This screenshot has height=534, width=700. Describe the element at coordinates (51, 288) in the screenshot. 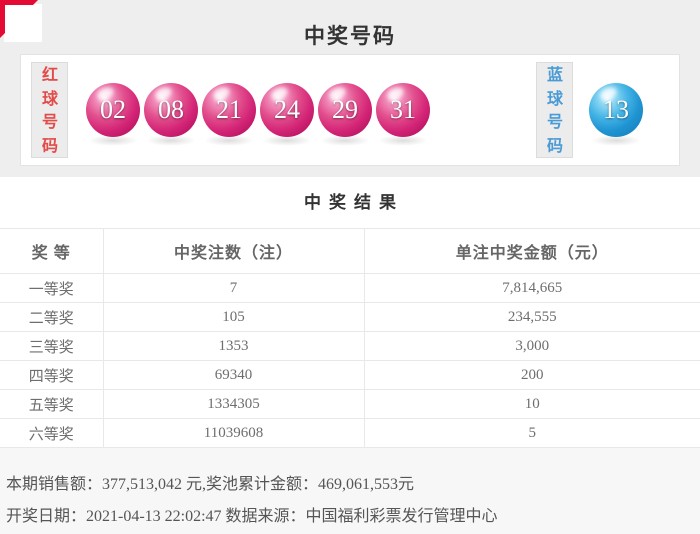

I see `tier-cell: 一等奖` at that location.